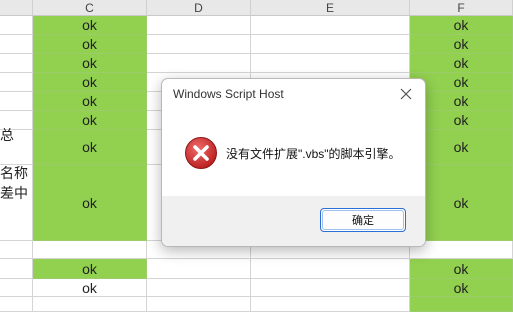 The height and width of the screenshot is (312, 513). Describe the element at coordinates (406, 94) in the screenshot. I see `close-icon` at that location.